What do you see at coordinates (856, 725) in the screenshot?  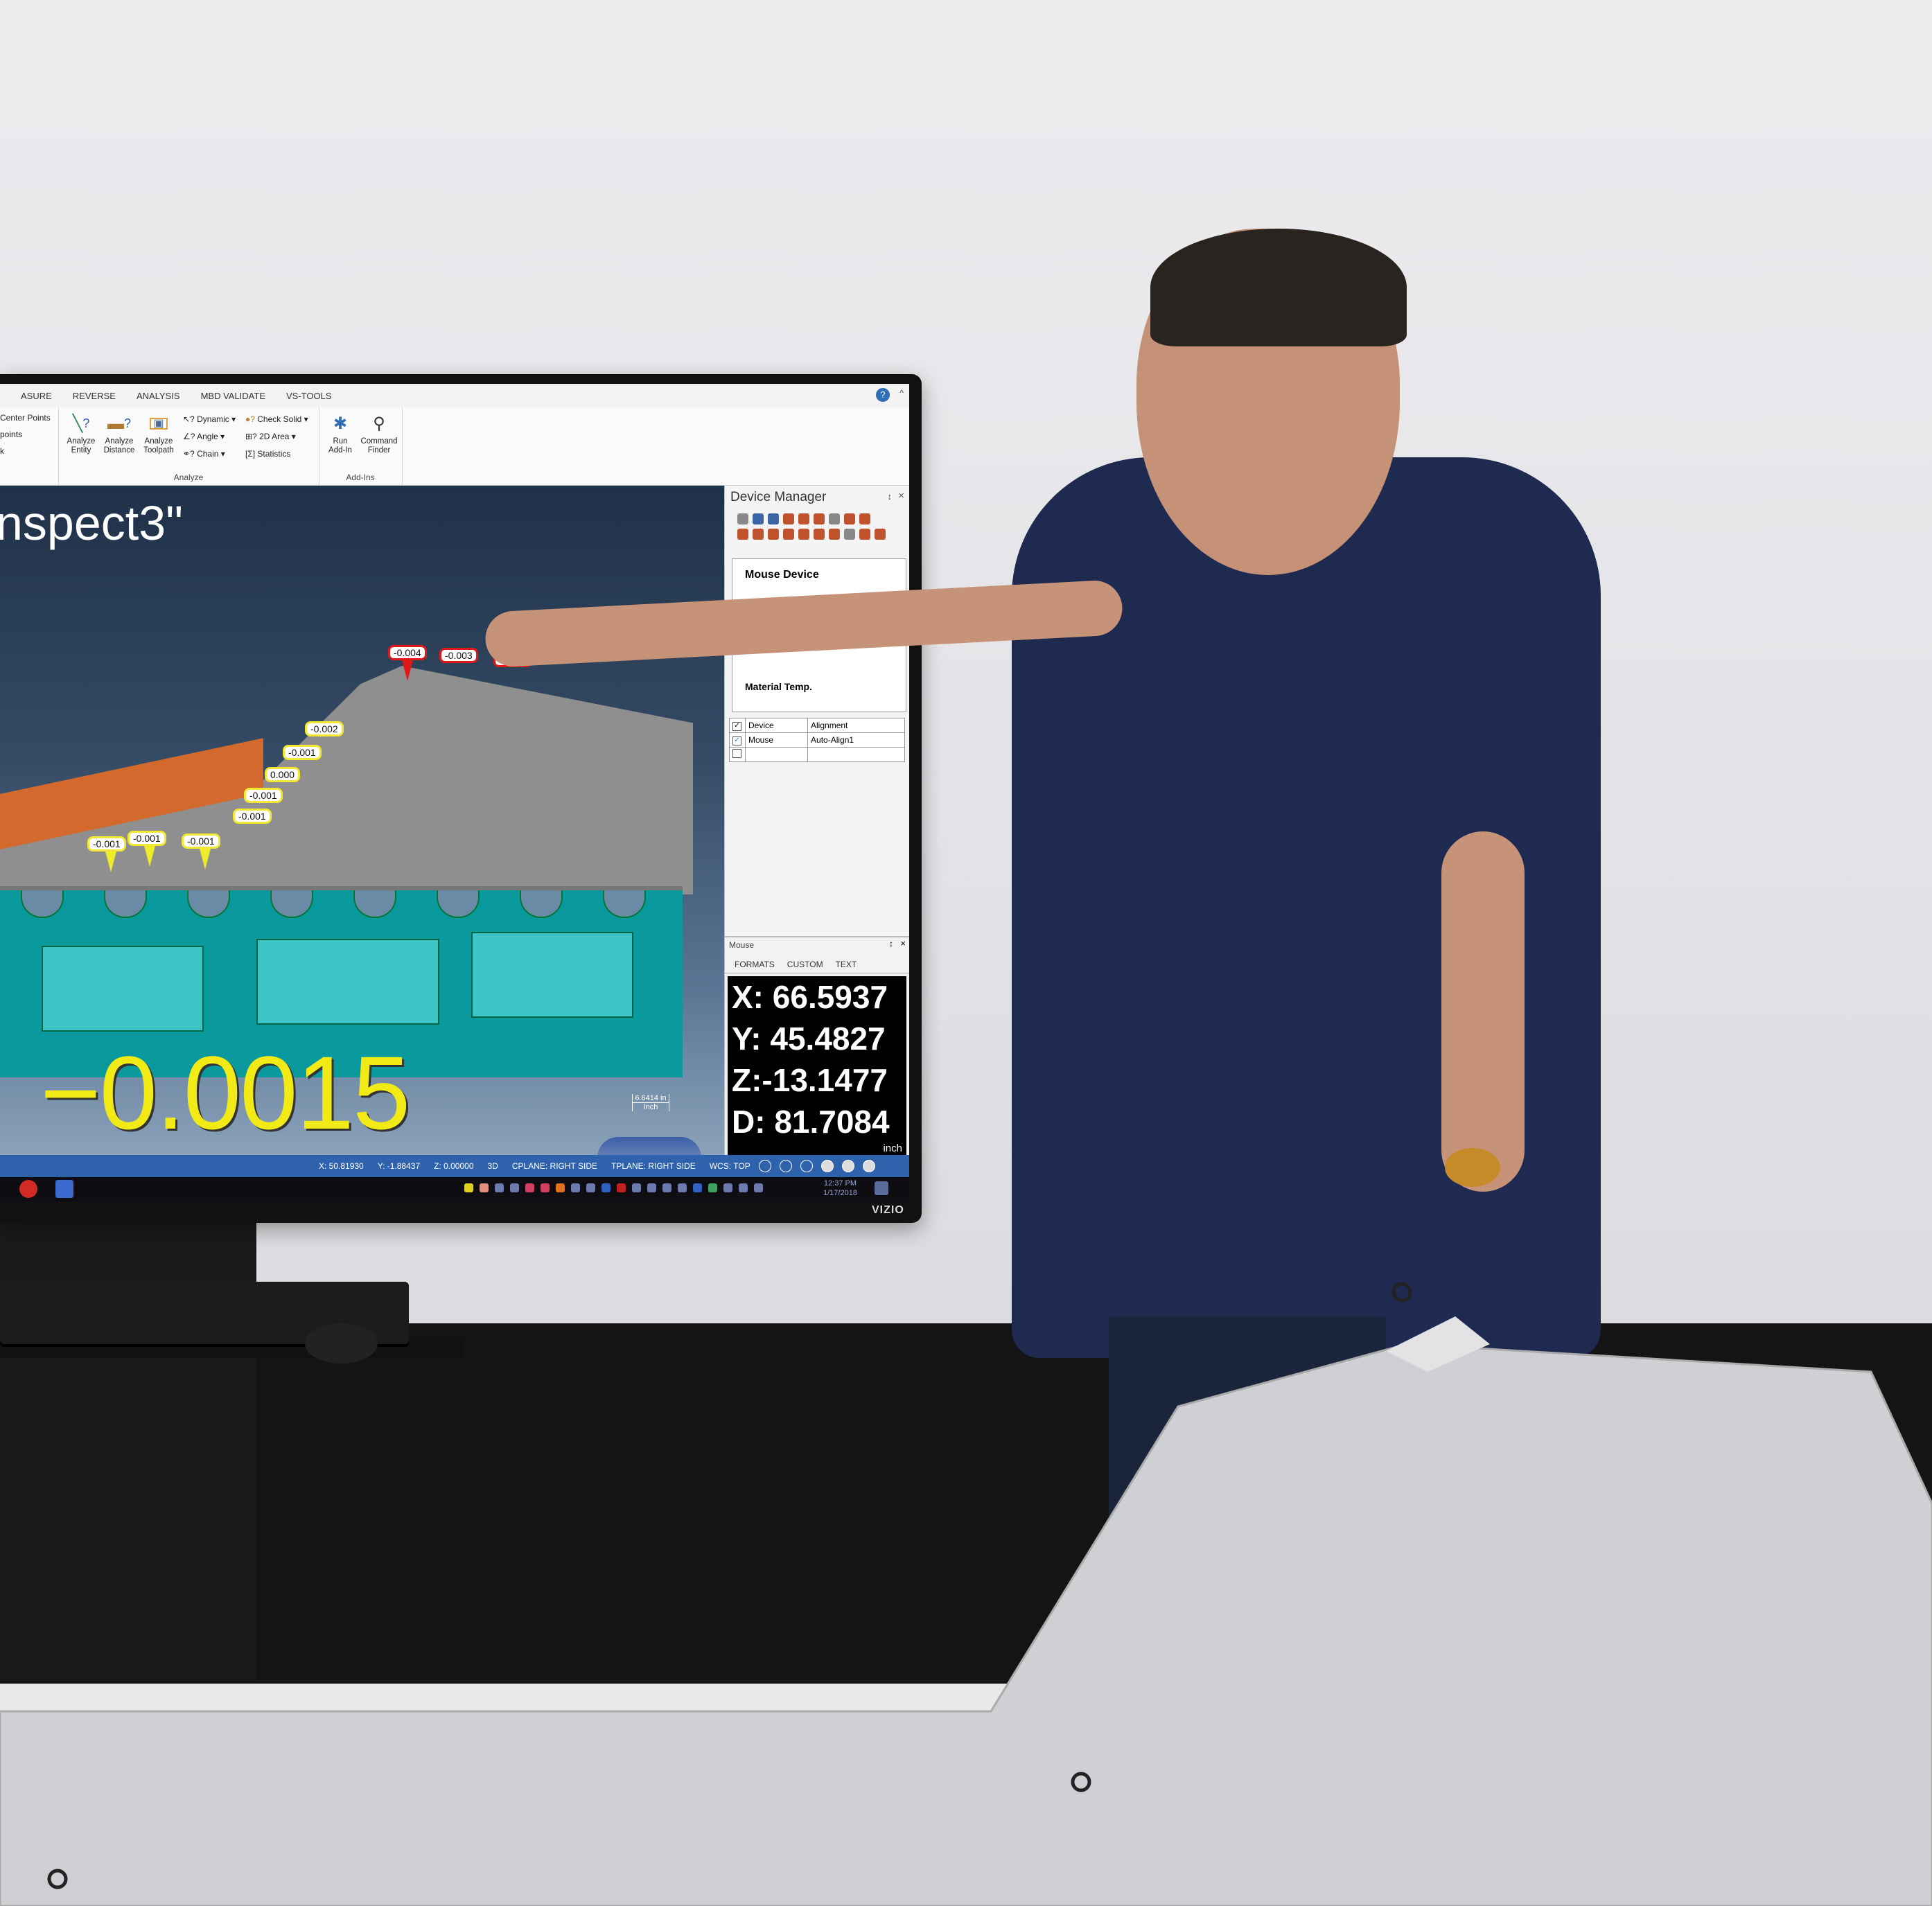 I see `column-header-alignment: Alignment` at bounding box center [856, 725].